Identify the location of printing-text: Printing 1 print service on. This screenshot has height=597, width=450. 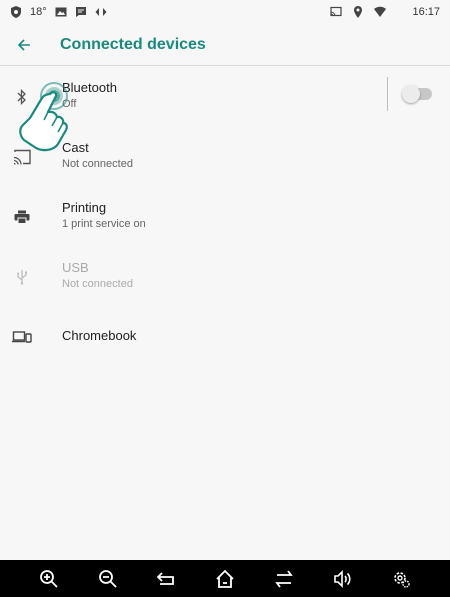
(104, 215).